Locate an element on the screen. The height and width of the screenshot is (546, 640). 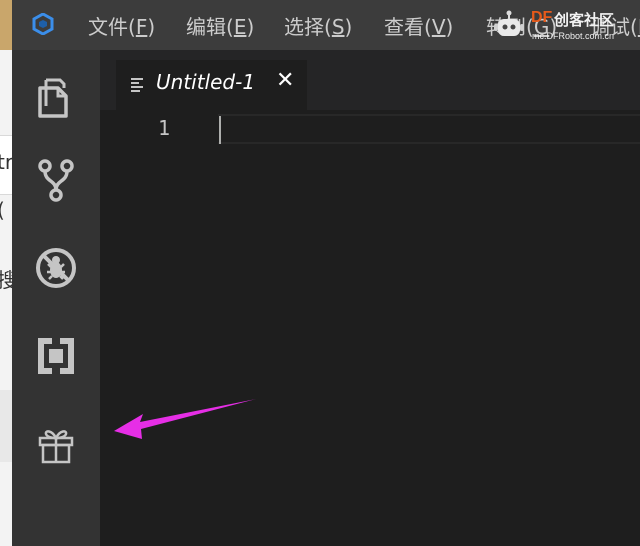
robot-logo-icon is located at coordinates (509, 23).